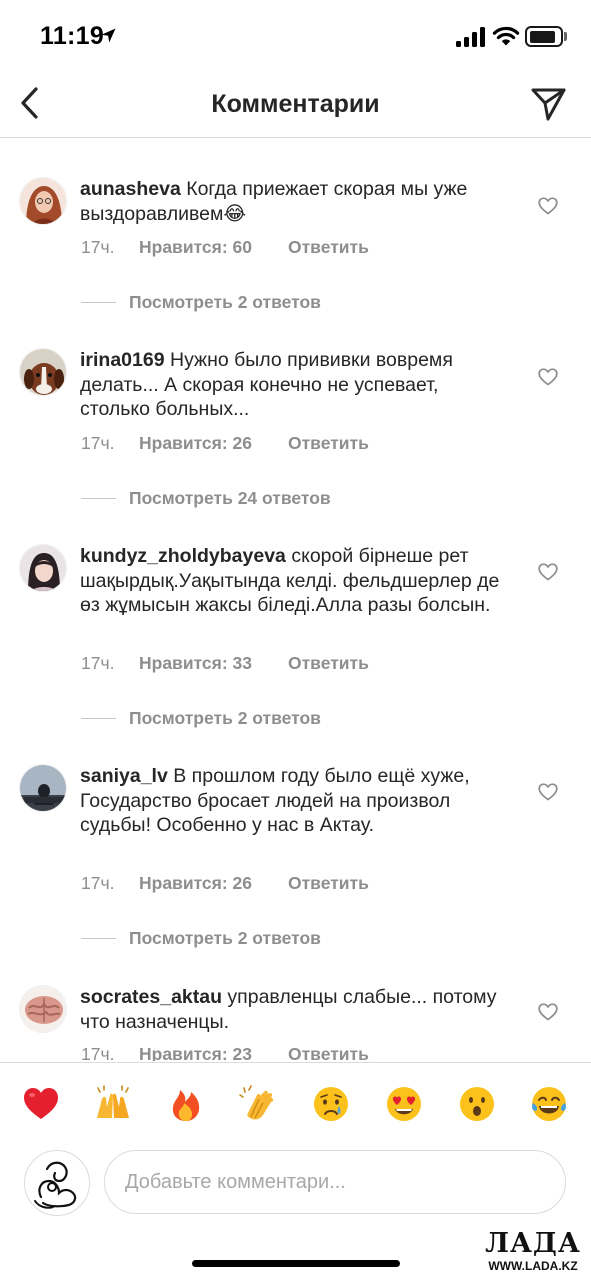 The image size is (591, 1280). I want to click on comment-likes: Нравится: 60, so click(195, 247).